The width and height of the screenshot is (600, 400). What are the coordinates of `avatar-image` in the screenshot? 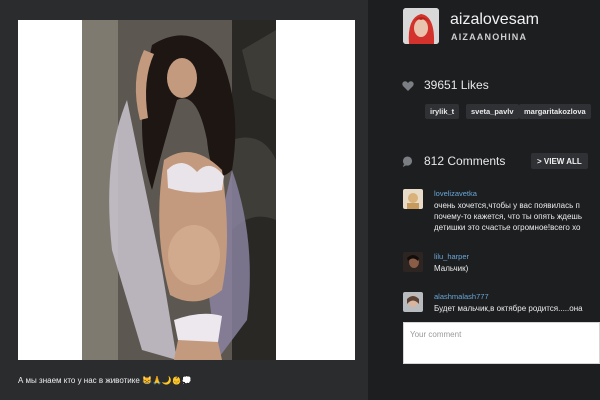 It's located at (421, 26).